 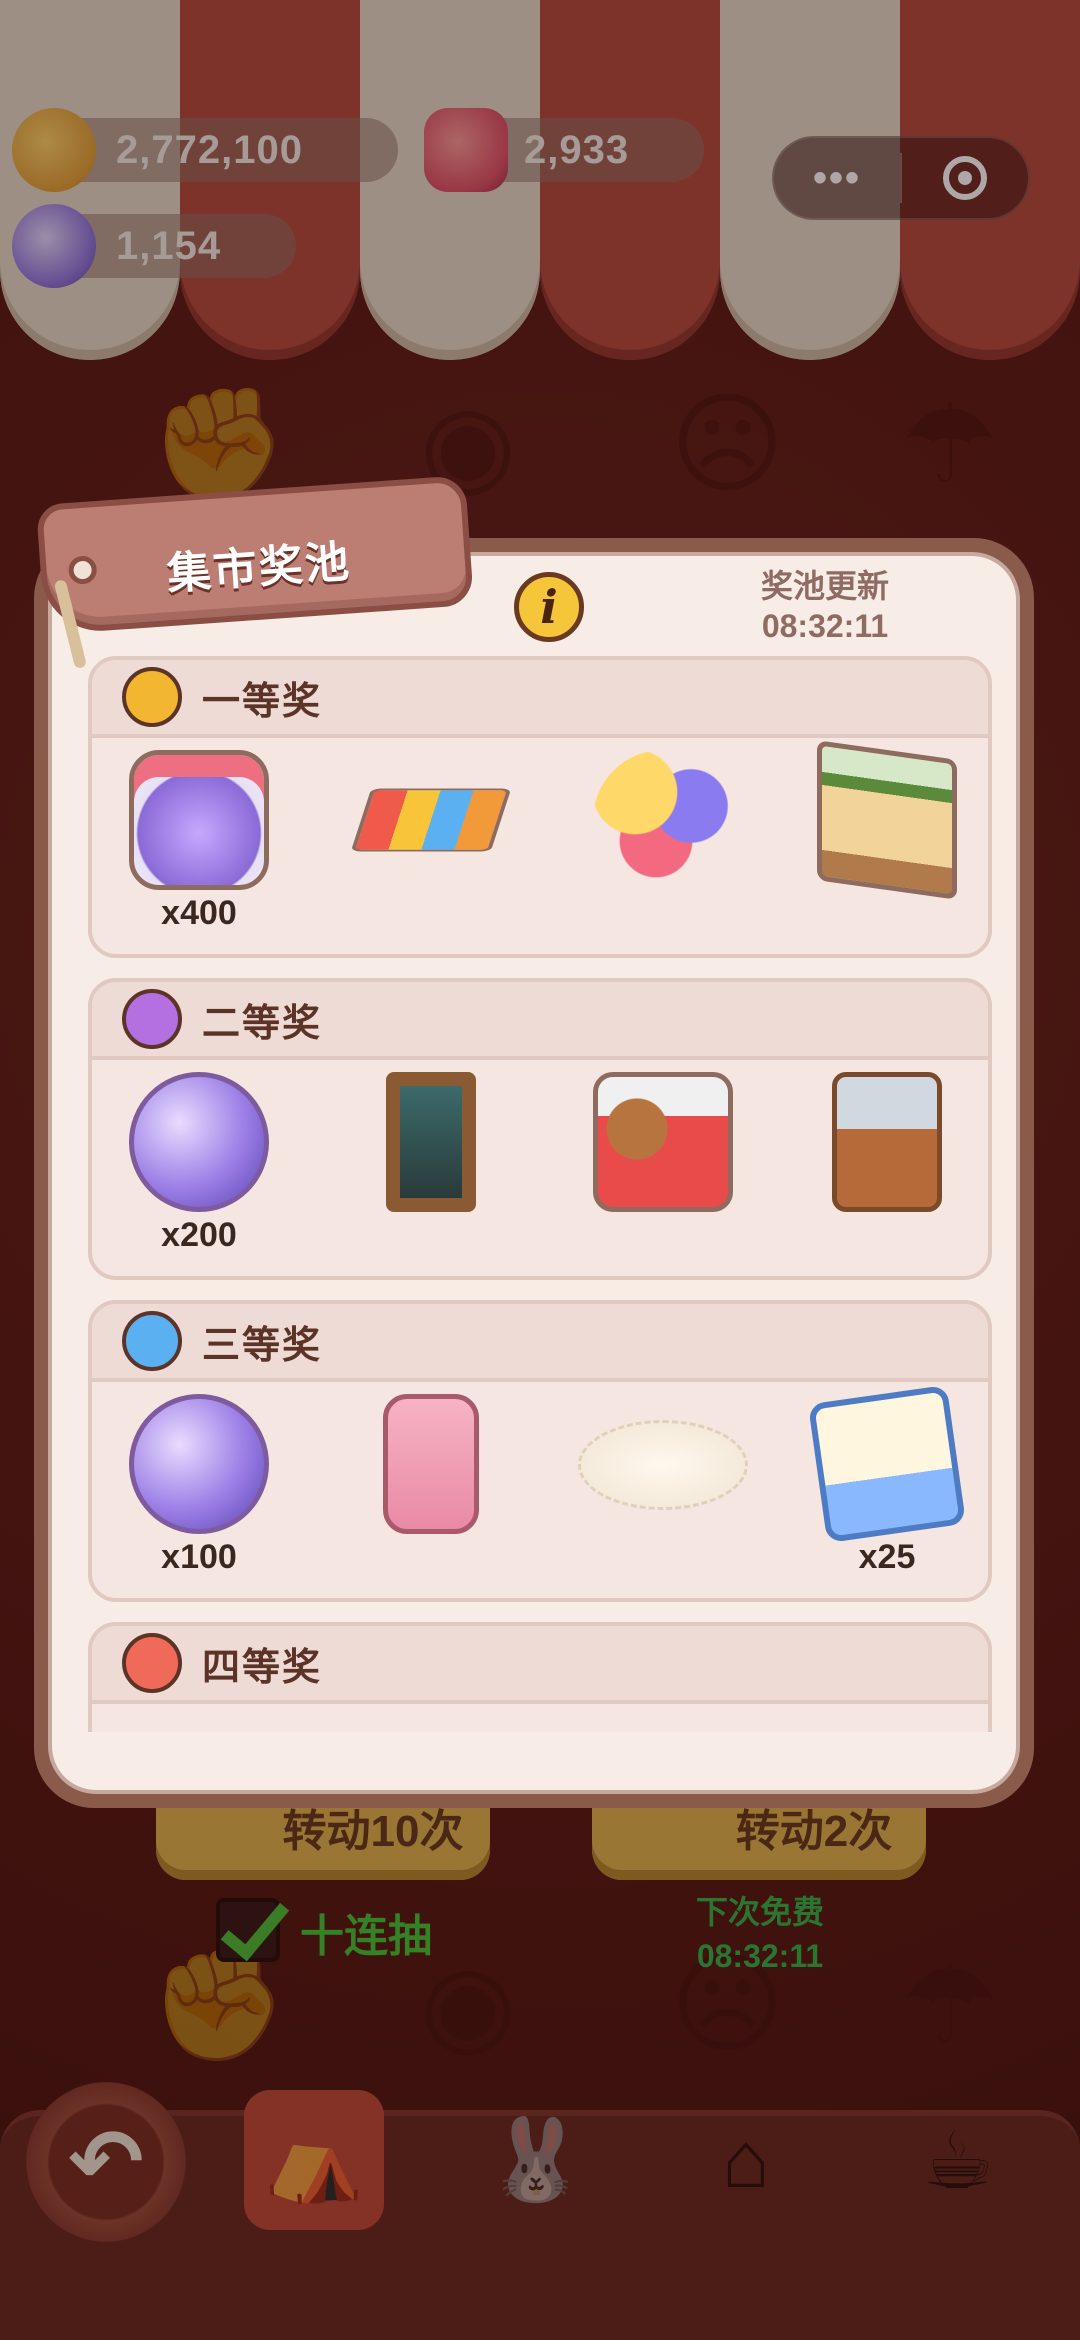 I want to click on gem-jar-icon, so click(x=199, y=820).